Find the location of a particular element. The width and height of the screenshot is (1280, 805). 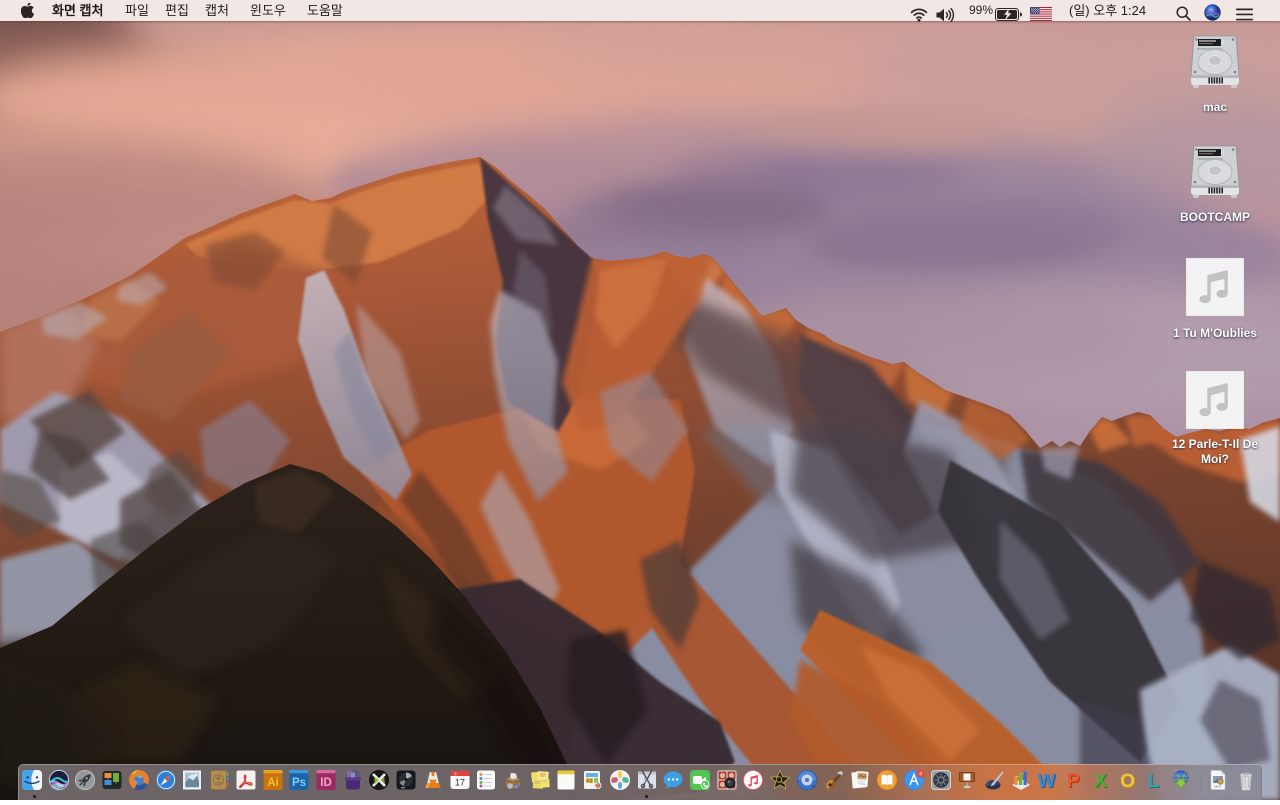

svg-text: 요금 is located at coordinates (589, 781).